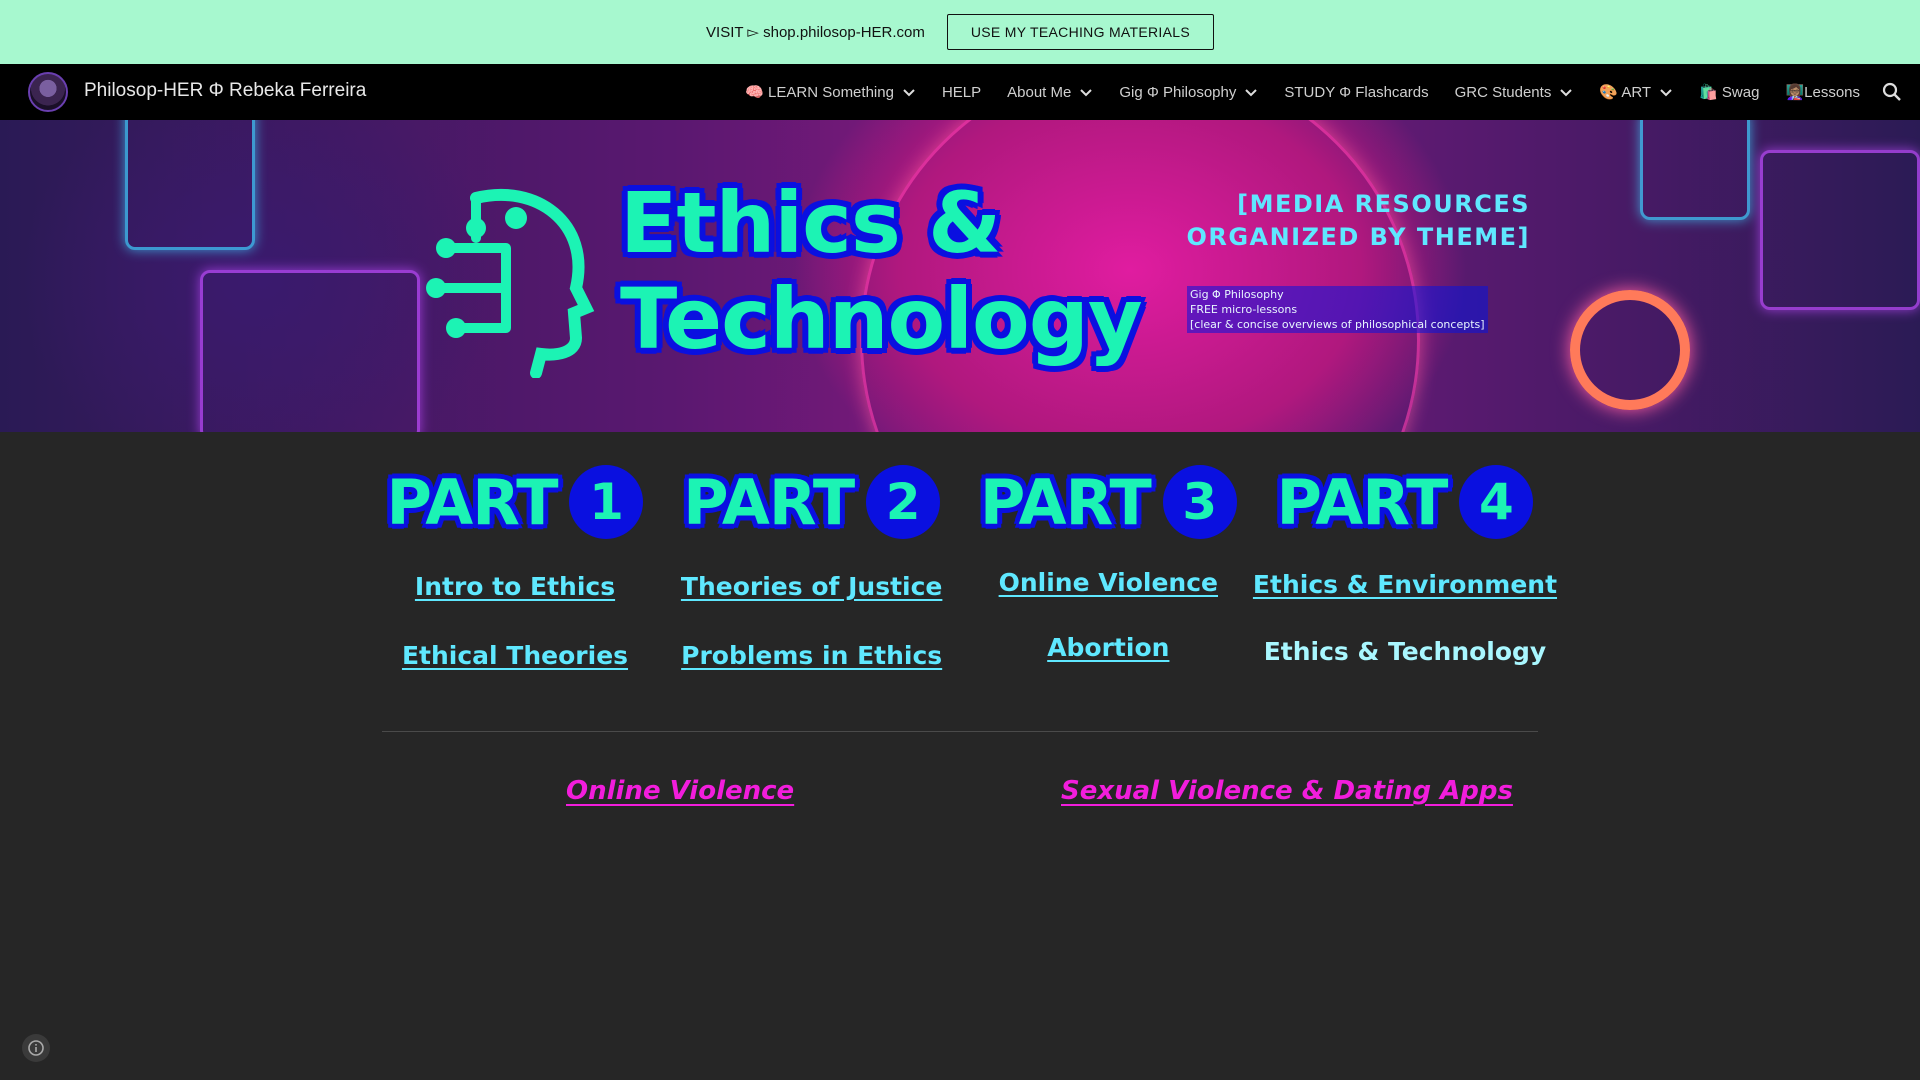  I want to click on part-column-1: PART 1 Intro to Ethics Ethical Theories, so click(515, 566).